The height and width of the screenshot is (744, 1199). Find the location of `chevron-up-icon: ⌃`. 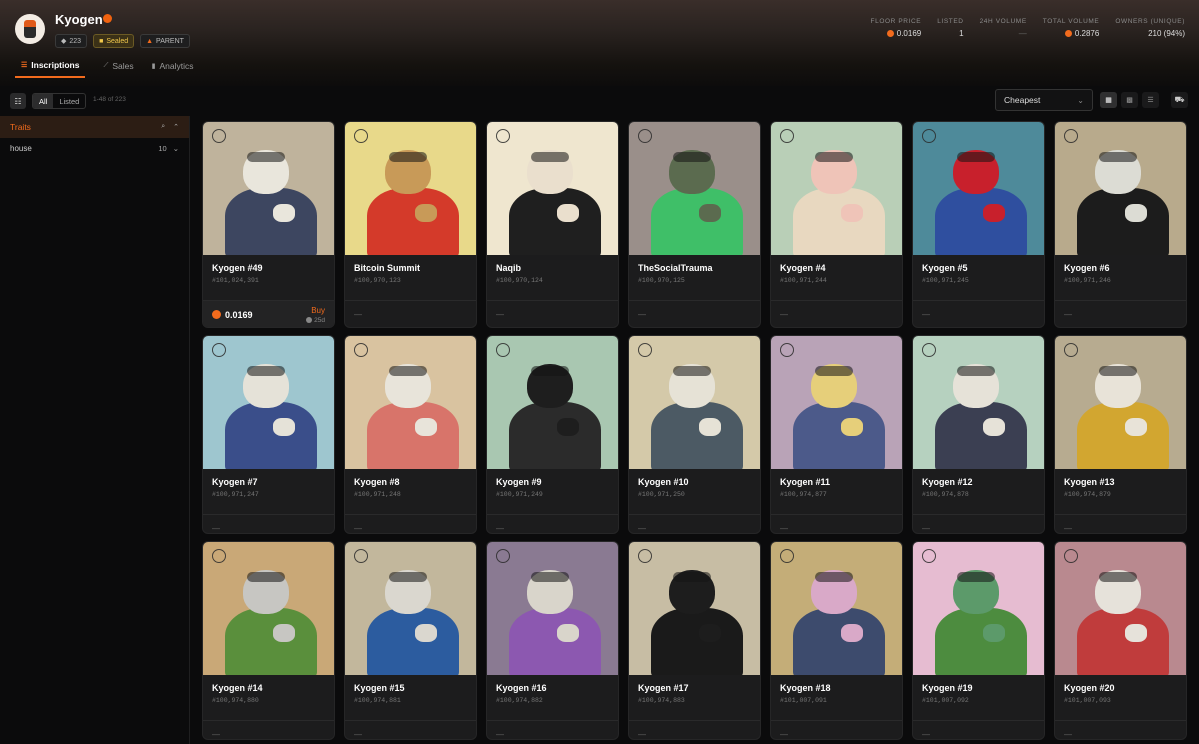

chevron-up-icon: ⌃ is located at coordinates (176, 127).